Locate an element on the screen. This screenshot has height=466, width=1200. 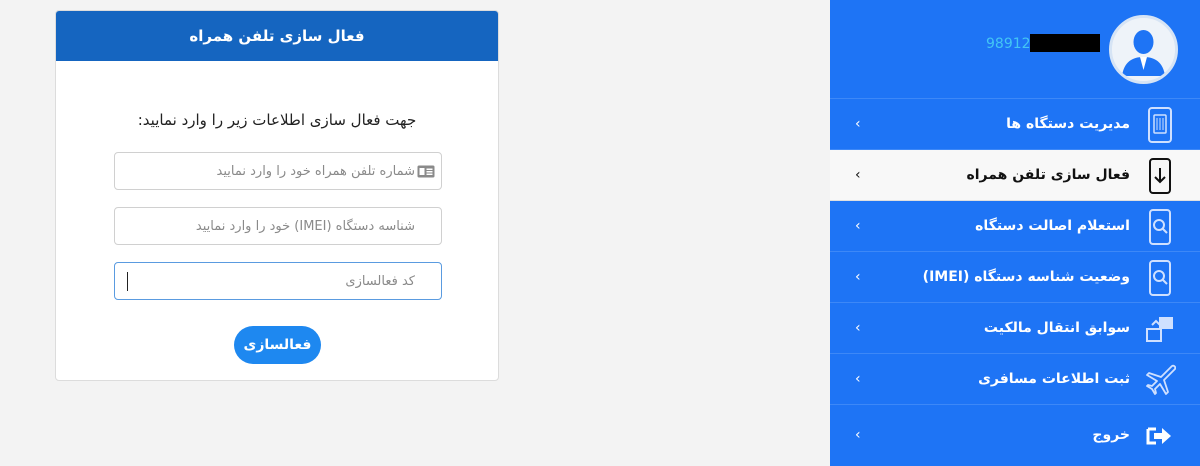
sidebar-item-traveler-info: ثبت اطلاعات مسافری ‹ is located at coordinates (1015, 379).